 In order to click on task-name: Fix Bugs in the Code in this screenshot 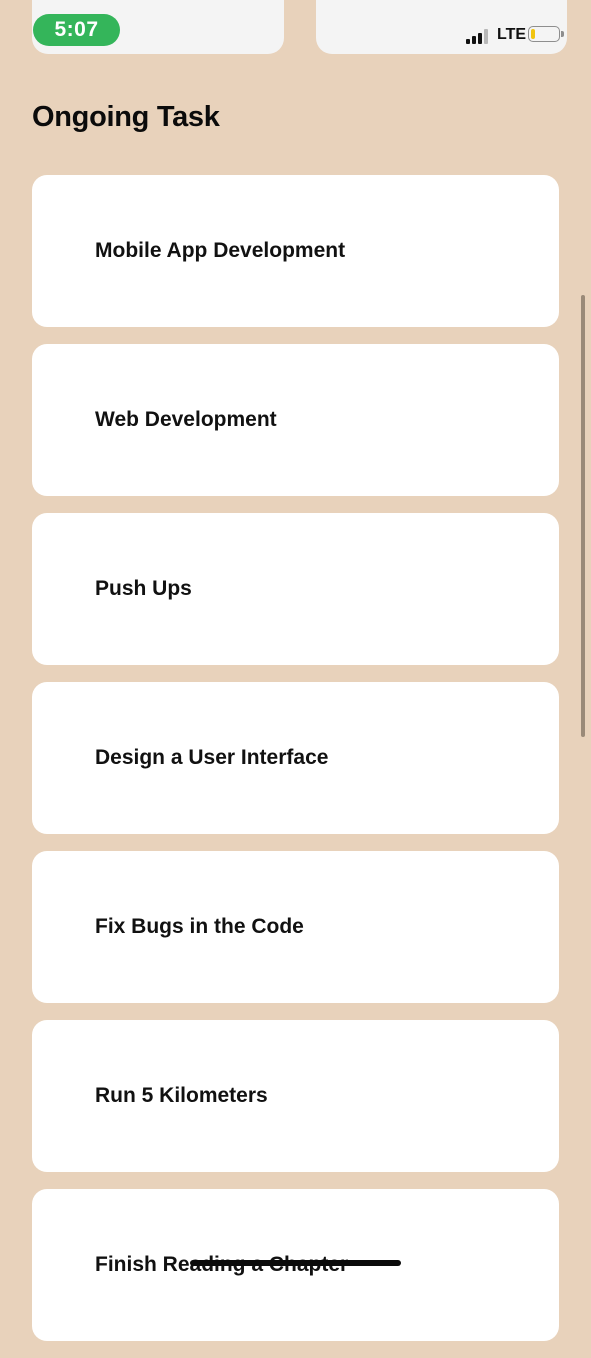, I will do `click(199, 926)`.